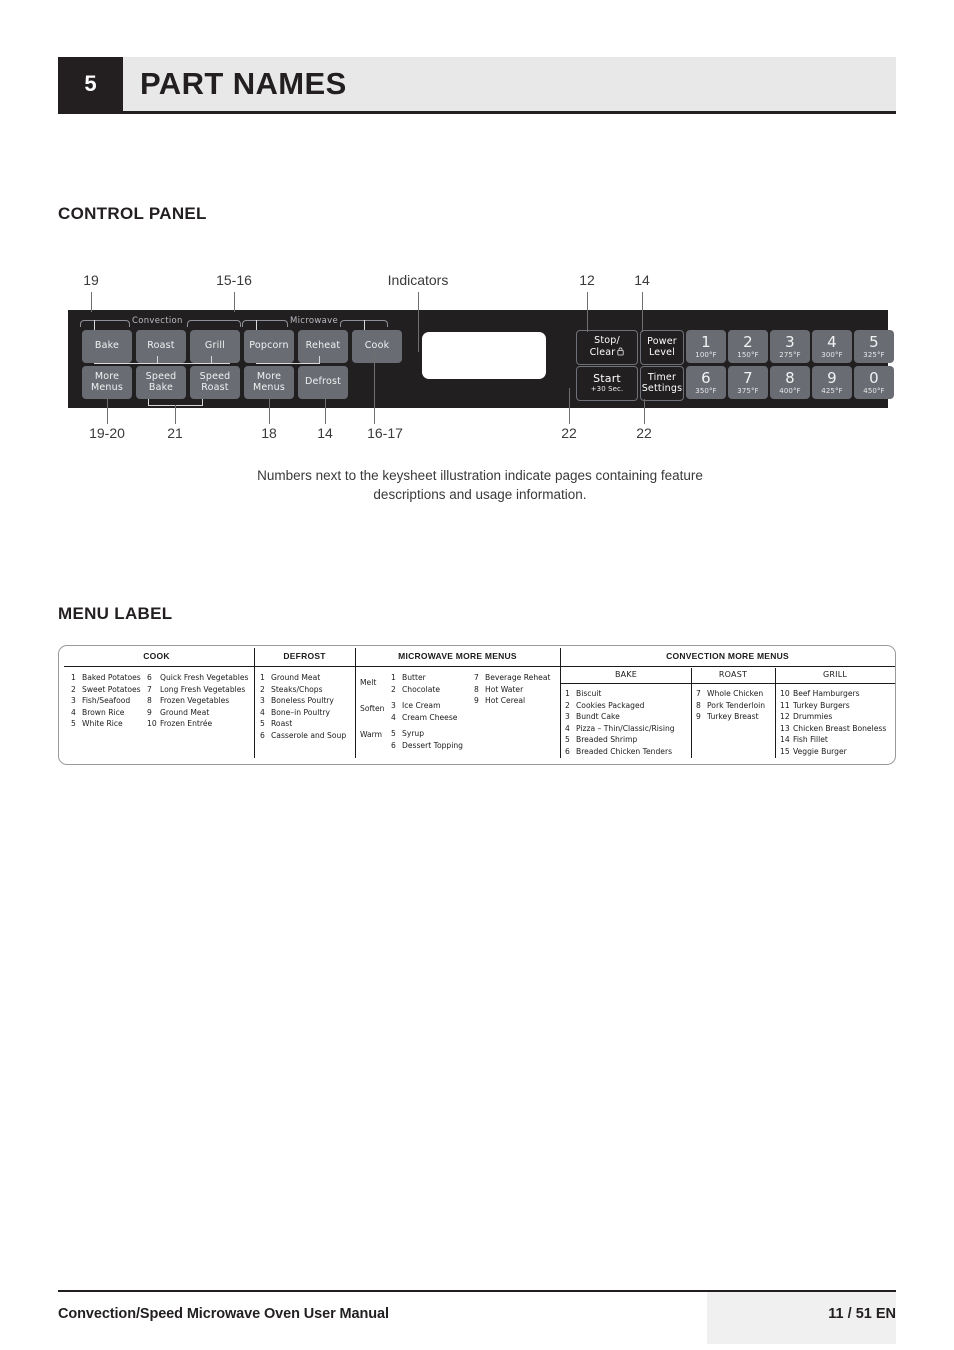 This screenshot has width=954, height=1350. What do you see at coordinates (832, 382) in the screenshot?
I see `key-num-9: 9 425°F` at bounding box center [832, 382].